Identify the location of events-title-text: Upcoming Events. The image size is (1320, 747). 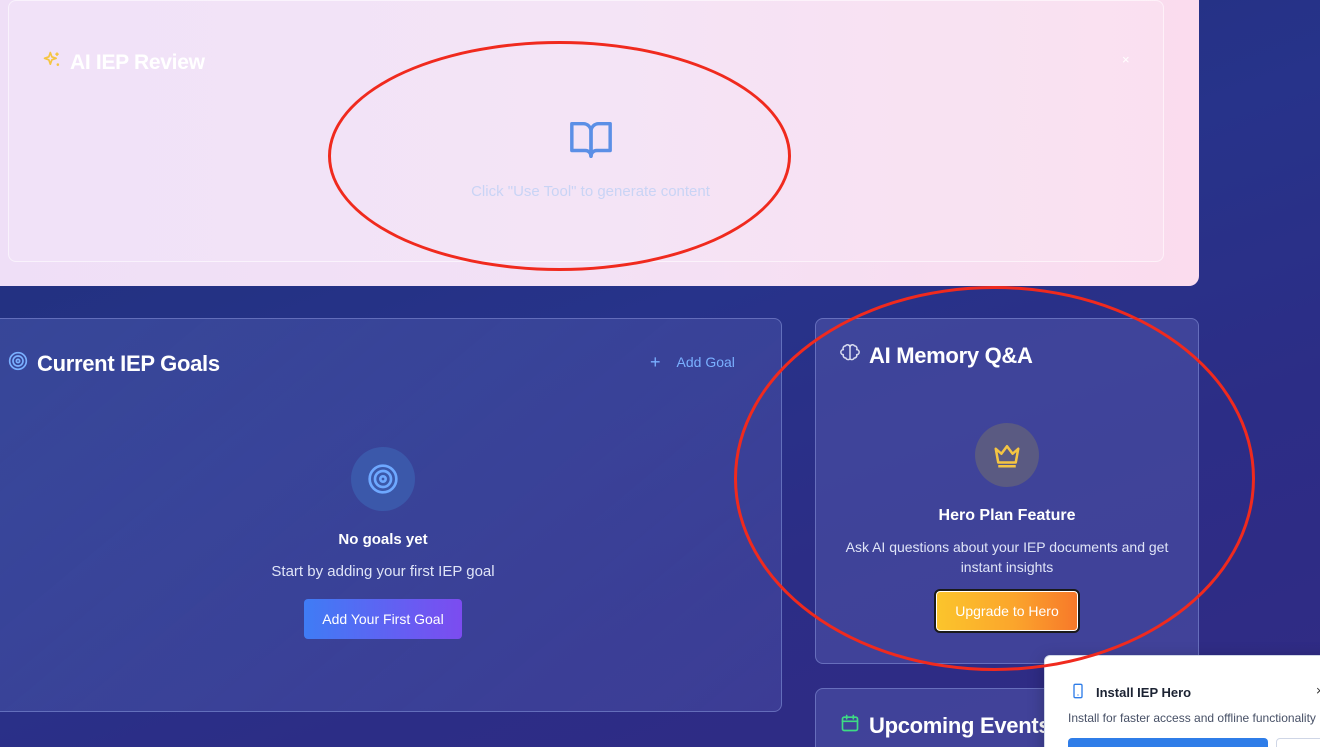
(960, 725).